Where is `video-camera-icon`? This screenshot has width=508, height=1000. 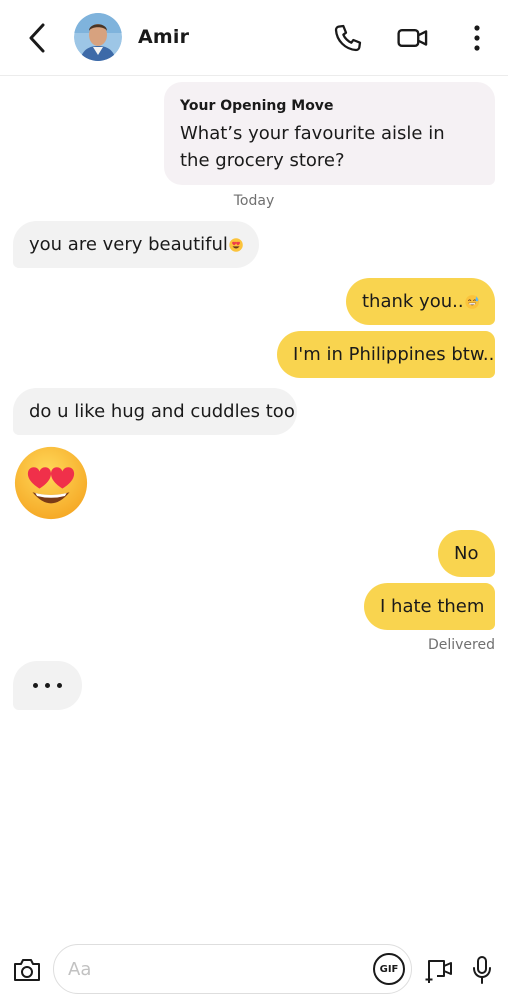
video-camera-icon is located at coordinates (412, 38).